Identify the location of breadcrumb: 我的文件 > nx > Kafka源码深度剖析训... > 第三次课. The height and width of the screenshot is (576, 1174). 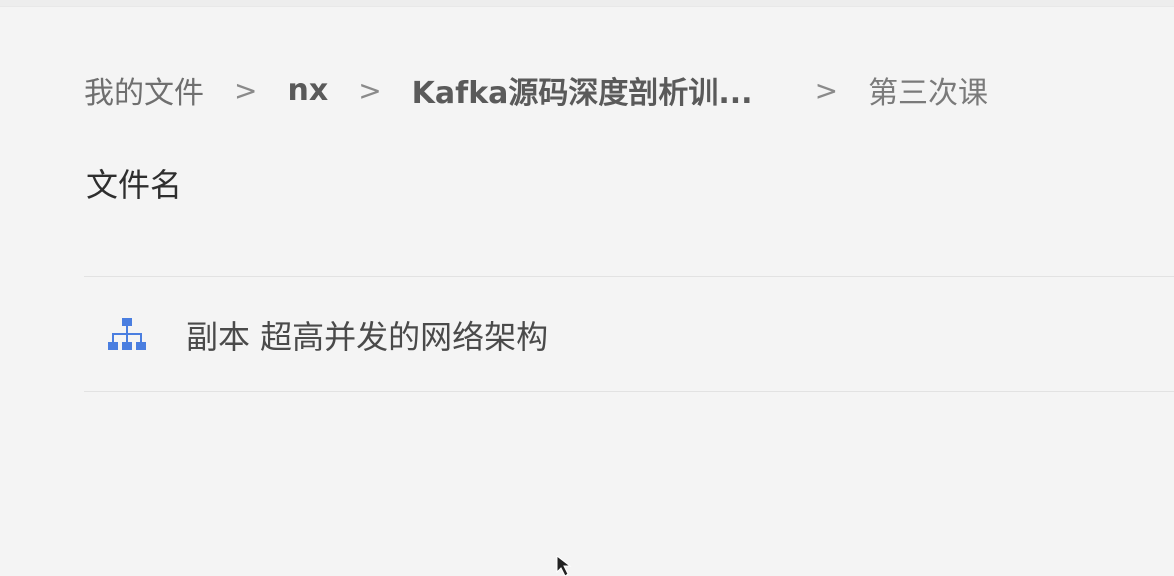
(536, 90).